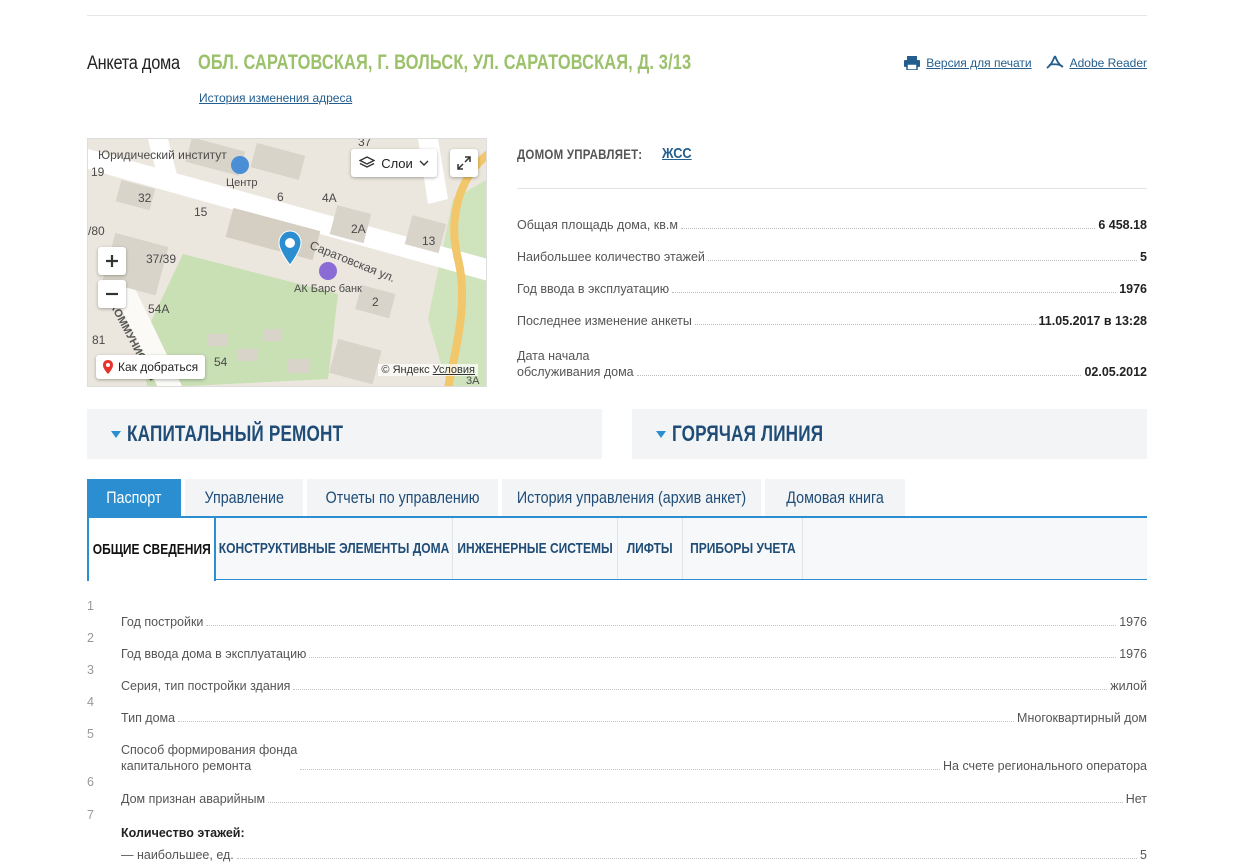 The image size is (1234, 863). I want to click on list-item: 6 Дом признан аварийным Нет, so click(617, 790).